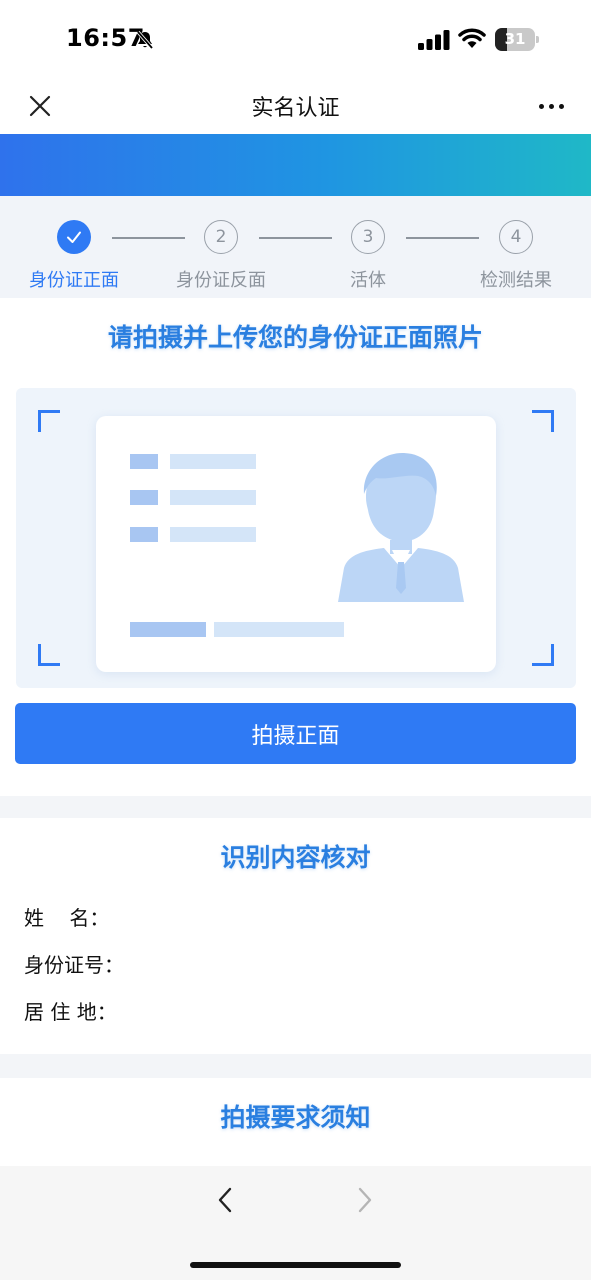 This screenshot has width=591, height=1280. I want to click on address-field-label: 居 住 地：, so click(70, 1012).